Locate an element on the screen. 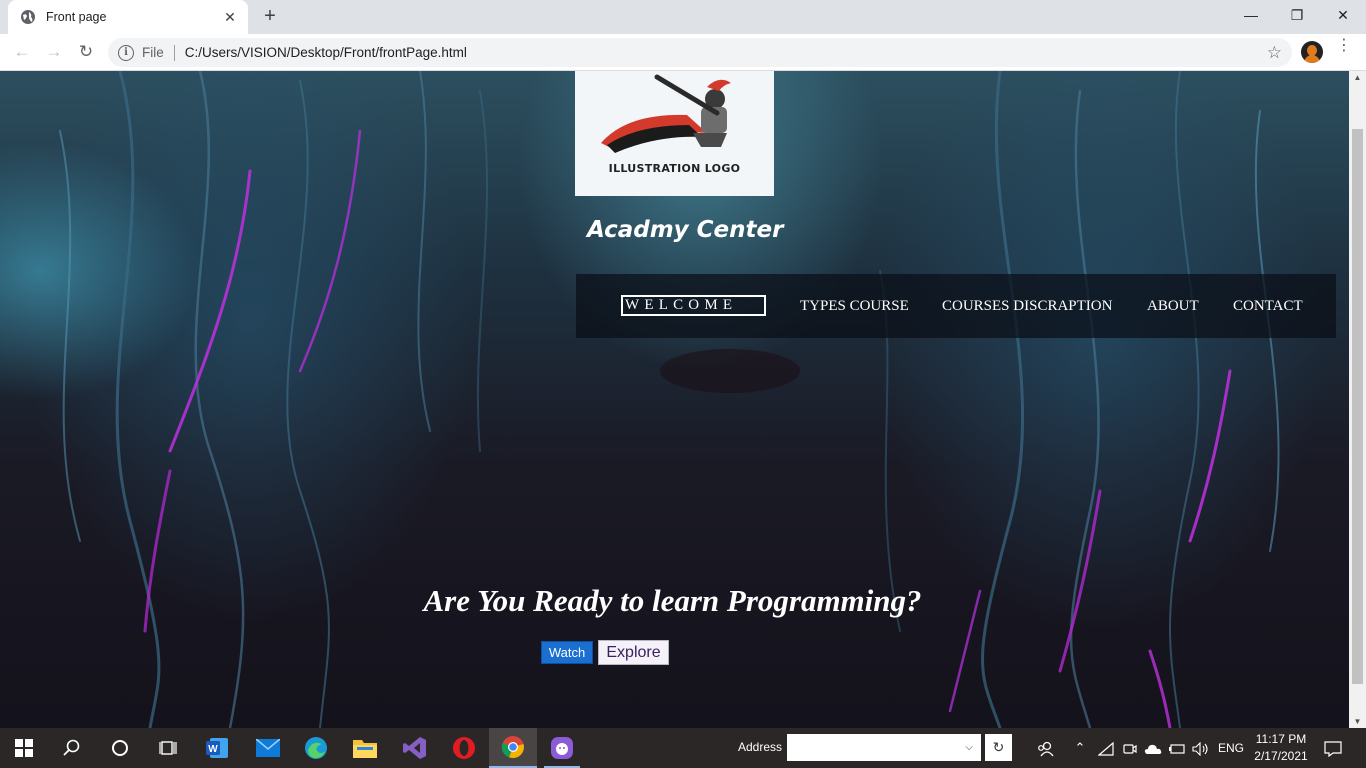  profile-avatar is located at coordinates (1312, 52).